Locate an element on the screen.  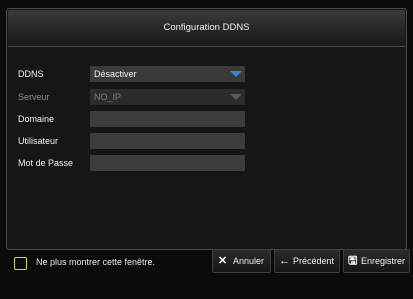
precedent-button: ← Précédent is located at coordinates (307, 261).